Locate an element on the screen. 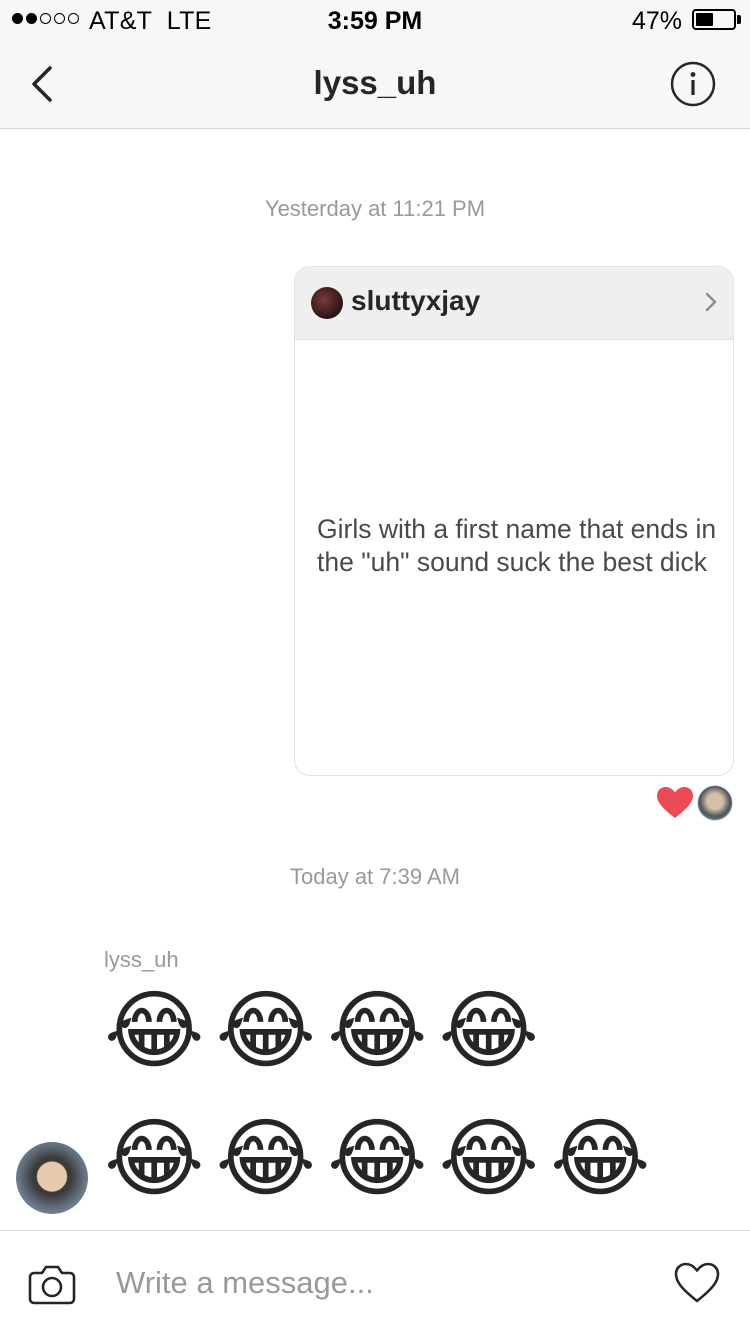 This screenshot has height=1335, width=750. camera-icon is located at coordinates (52, 1283).